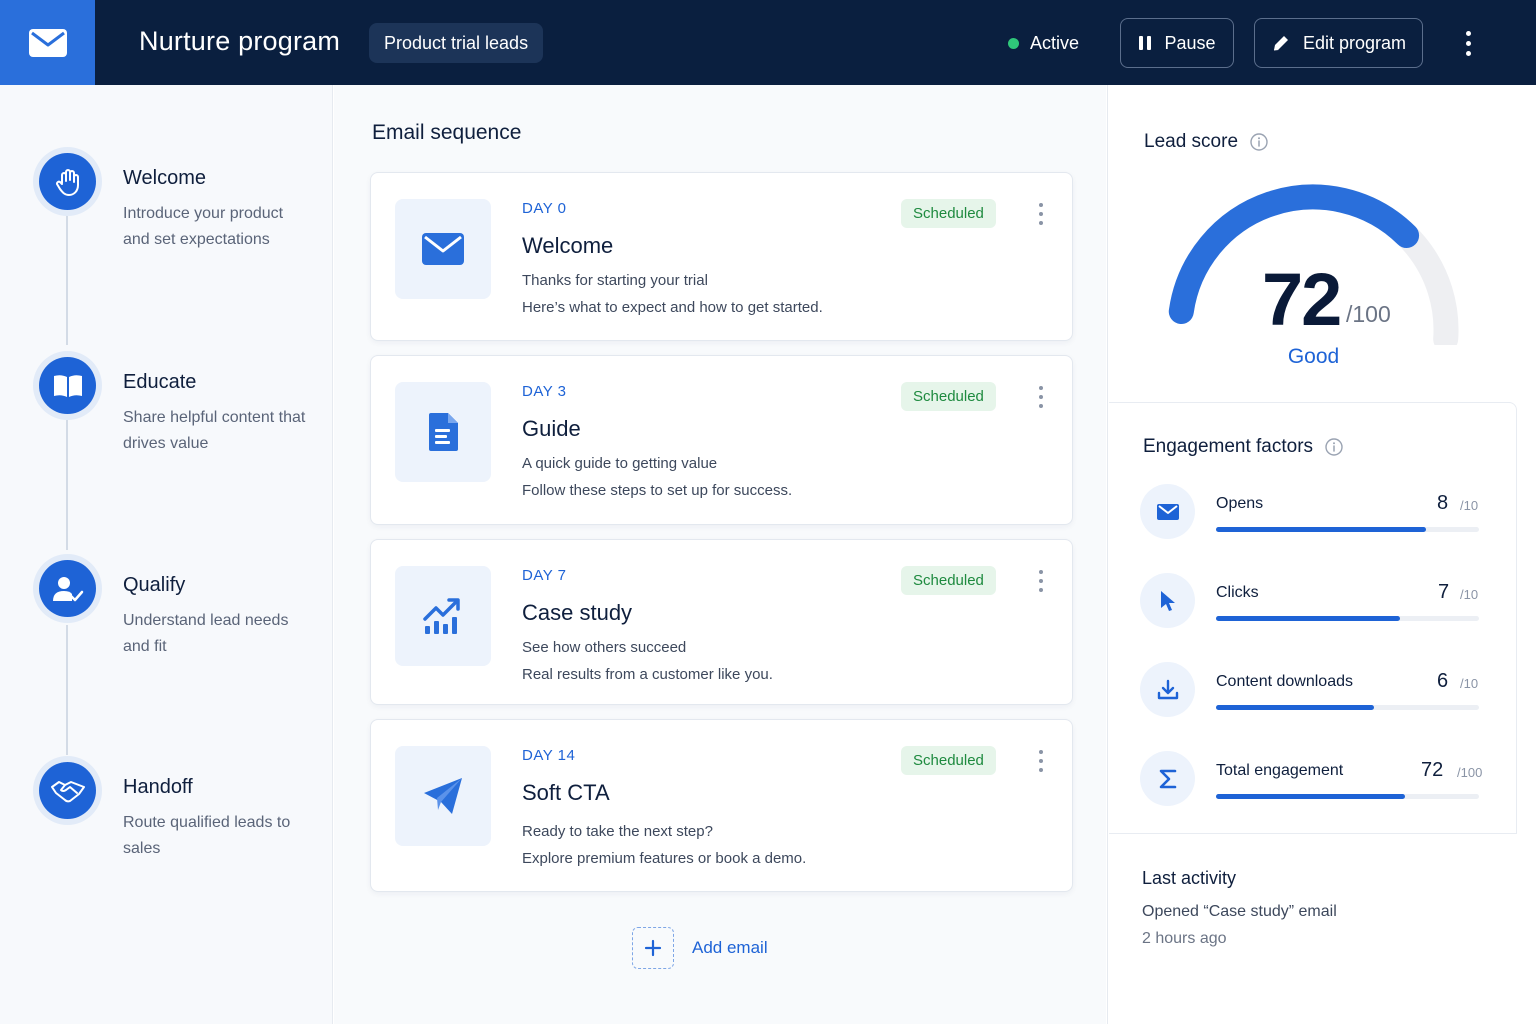 Image resolution: width=1536 pixels, height=1024 pixels. I want to click on pause-label: Pause, so click(1190, 42).